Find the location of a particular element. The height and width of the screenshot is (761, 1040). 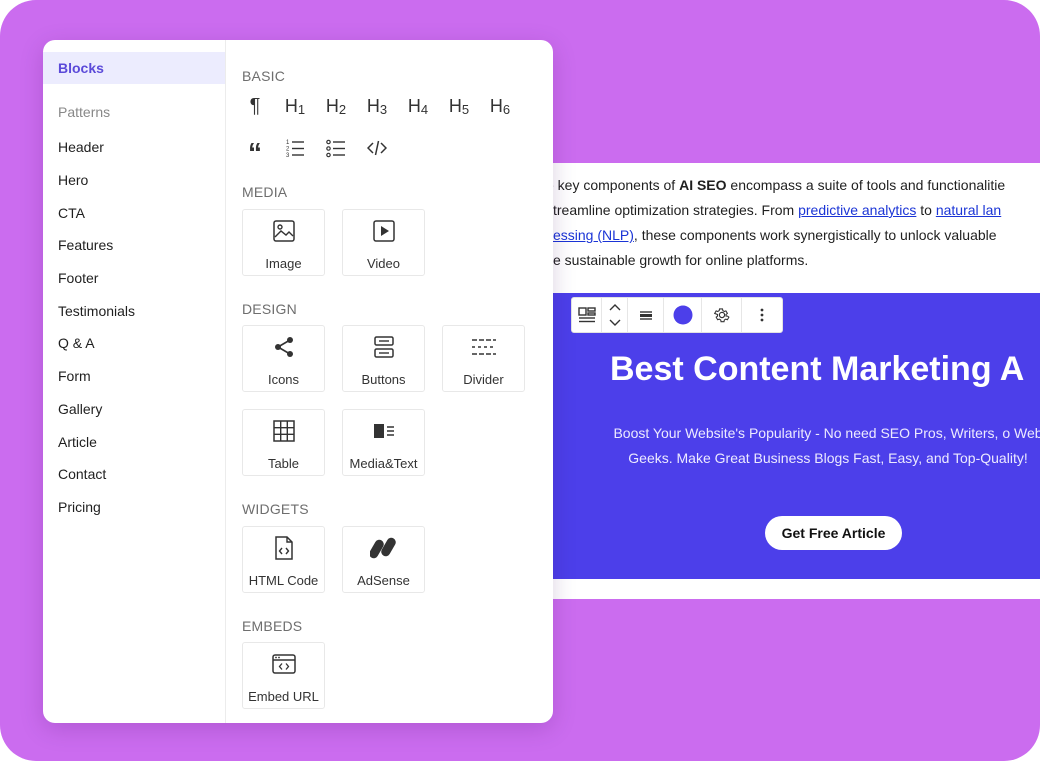

heading-4-block: H4 is located at coordinates (418, 106).